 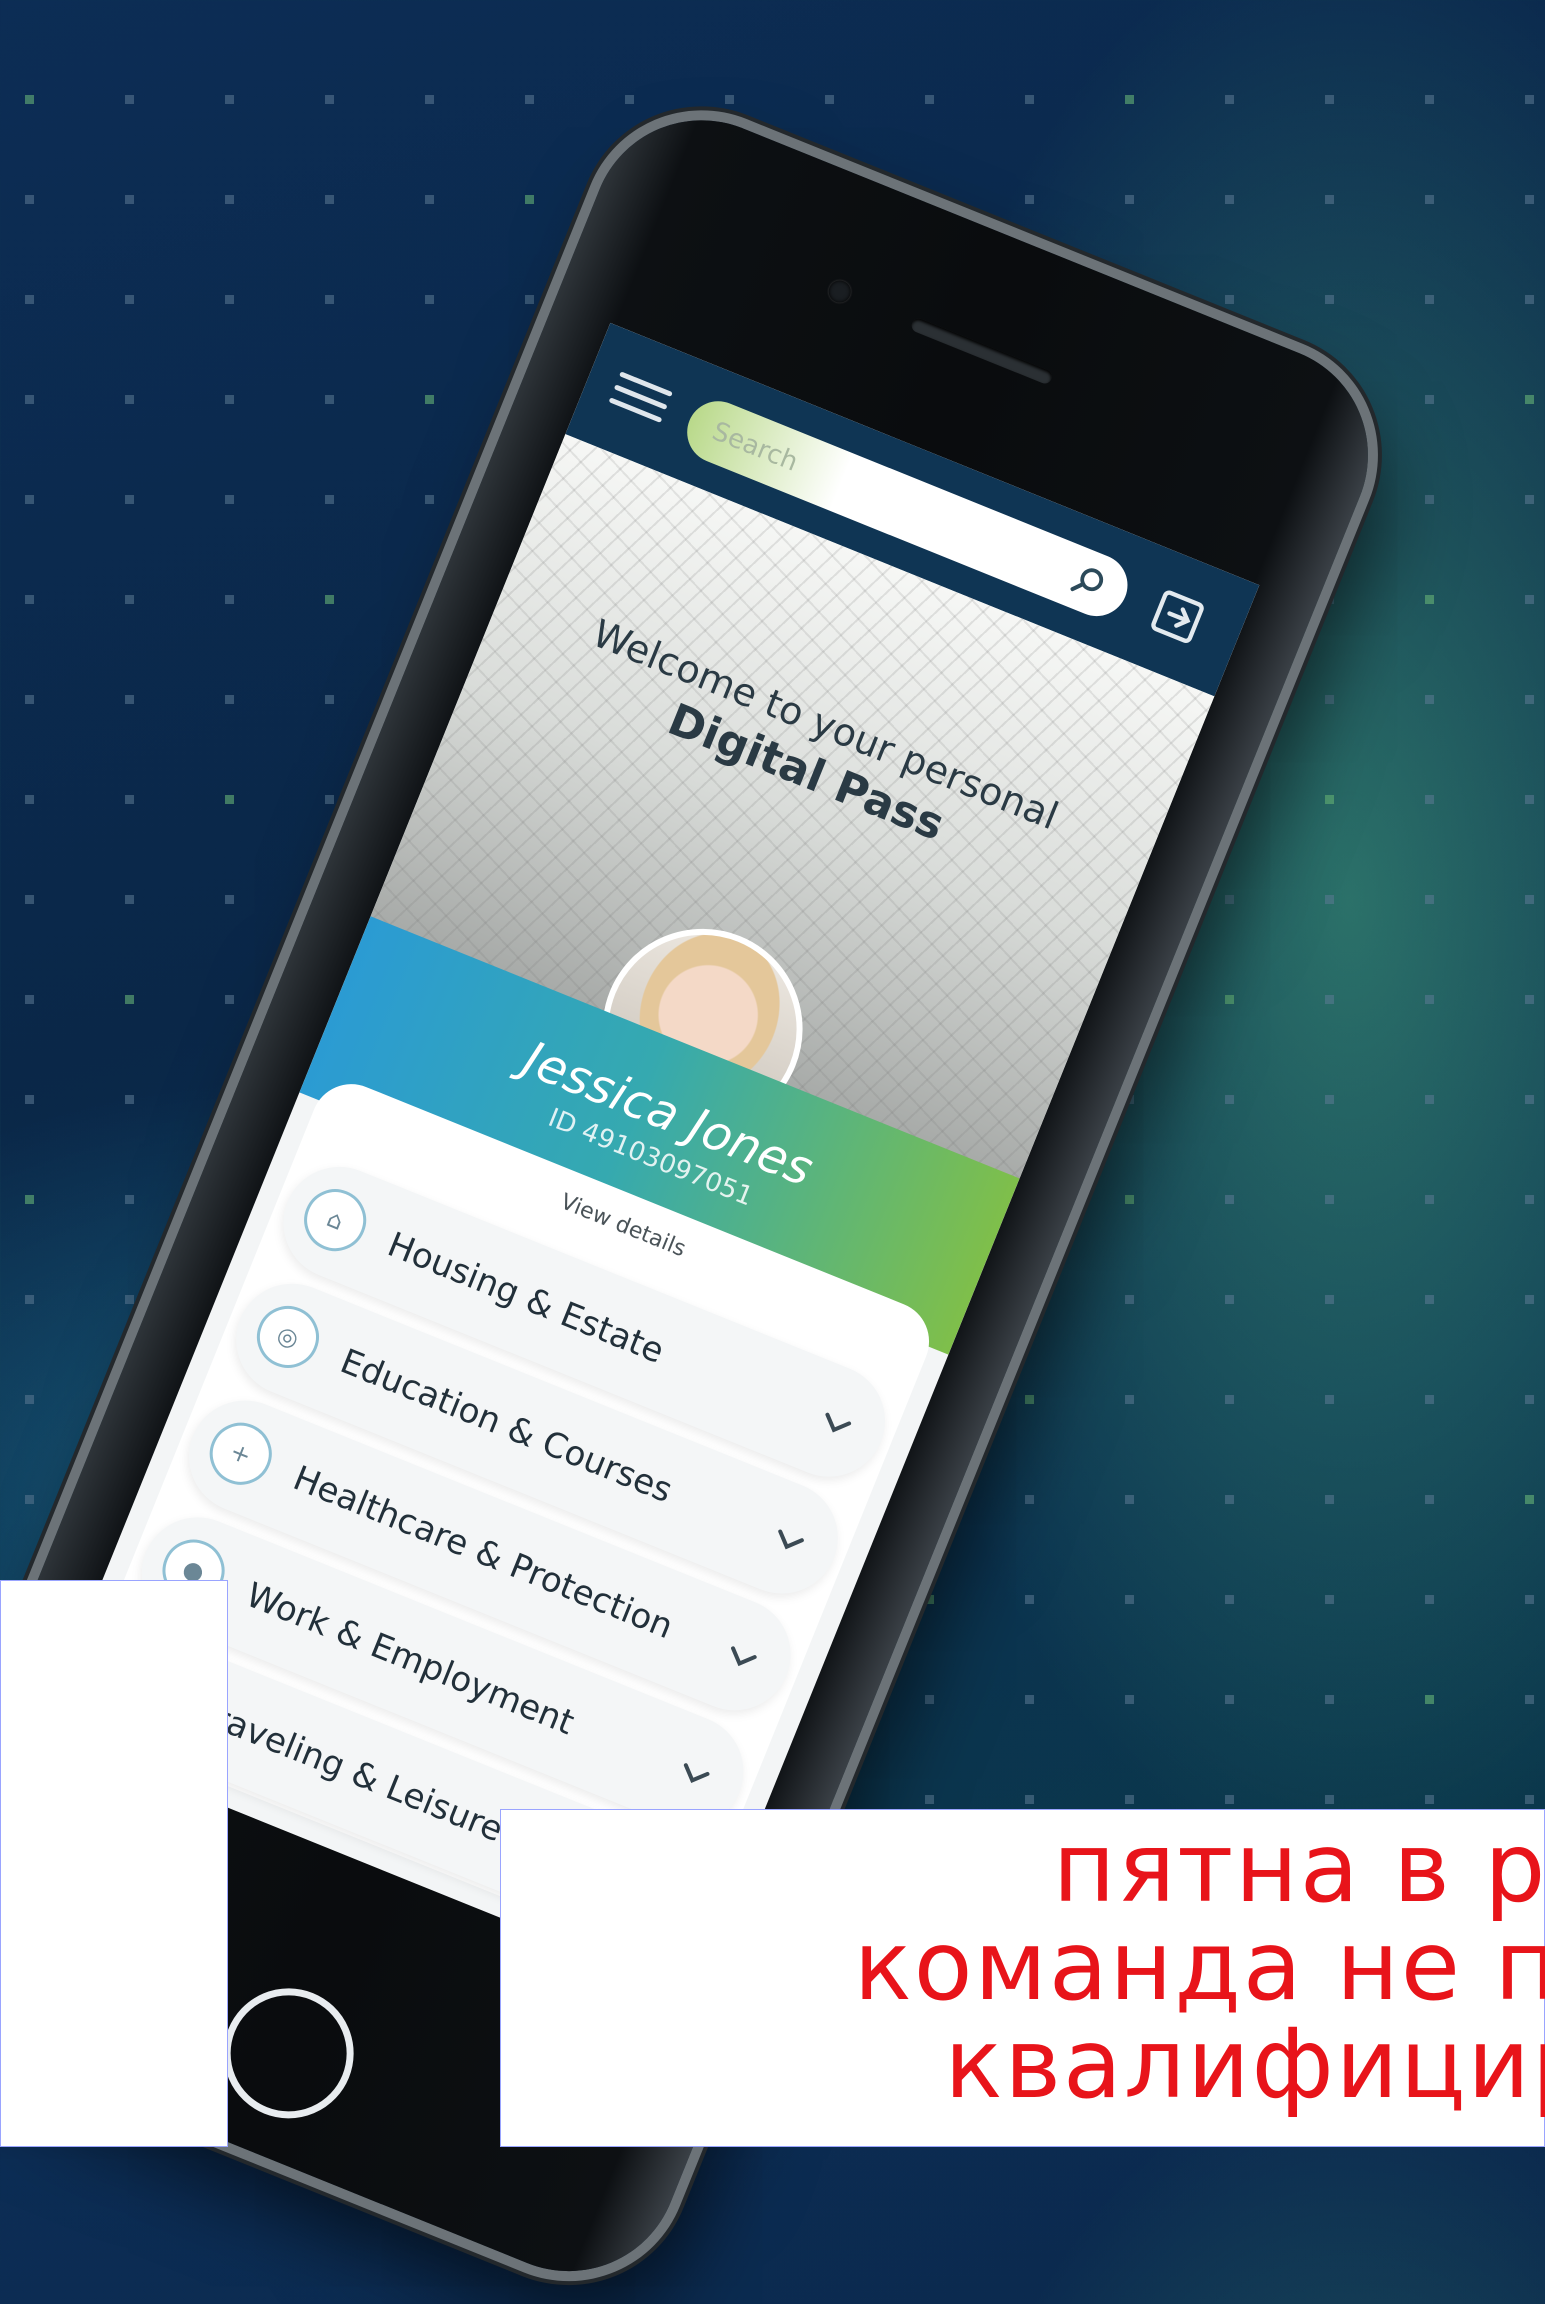 What do you see at coordinates (289, 2053) in the screenshot?
I see `home-button` at bounding box center [289, 2053].